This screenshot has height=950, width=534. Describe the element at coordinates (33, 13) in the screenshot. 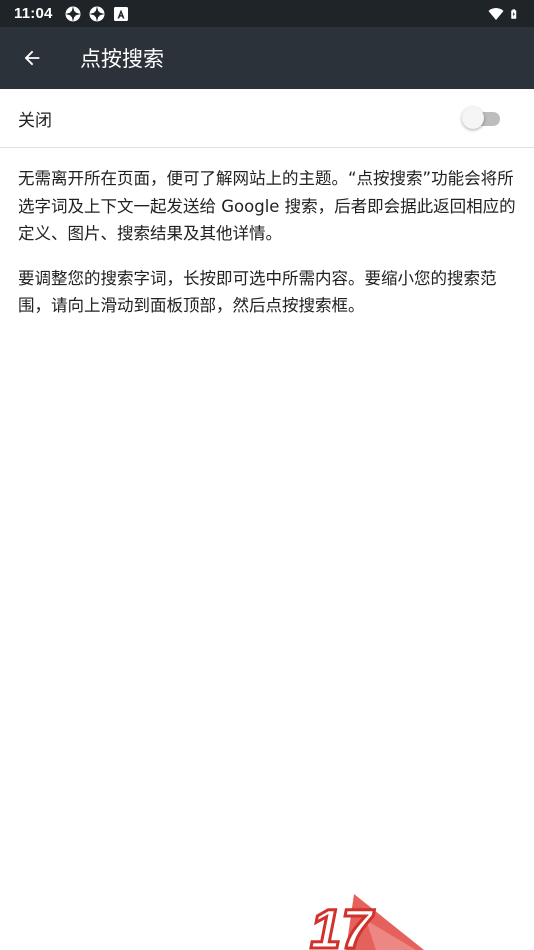

I see `status-time: 11:04` at that location.